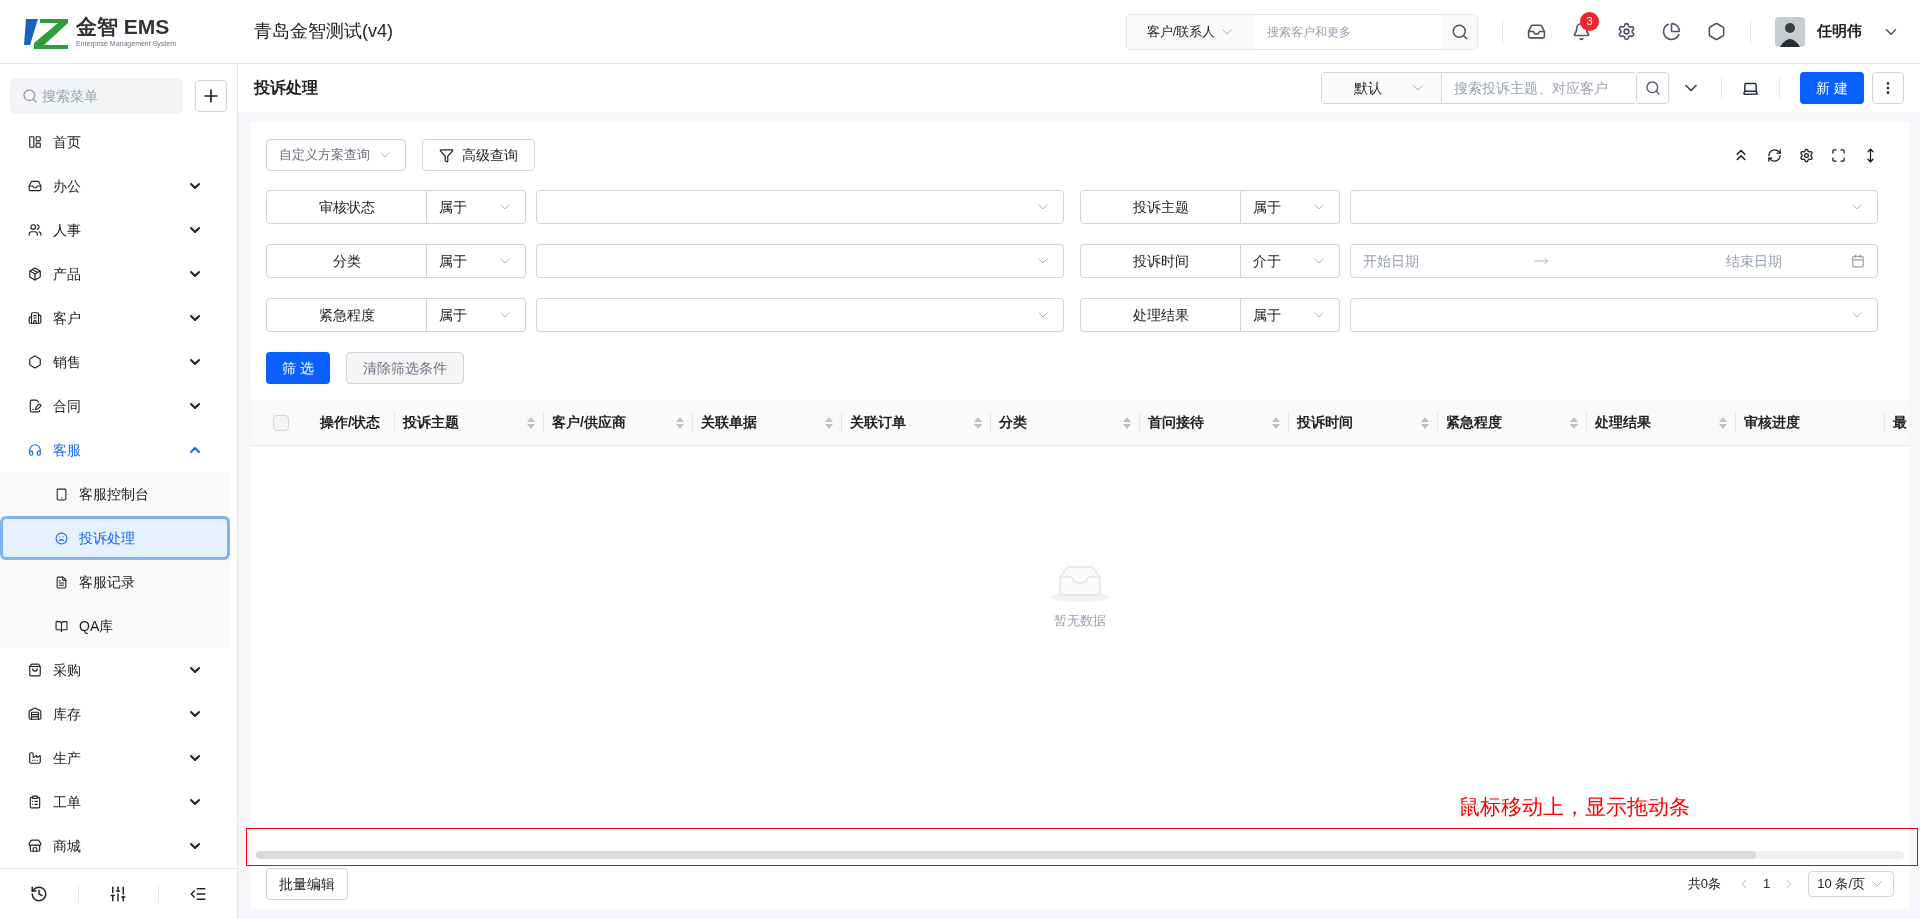 Image resolution: width=1920 pixels, height=919 pixels. Describe the element at coordinates (118, 670) in the screenshot. I see `menu-item: 采购` at that location.